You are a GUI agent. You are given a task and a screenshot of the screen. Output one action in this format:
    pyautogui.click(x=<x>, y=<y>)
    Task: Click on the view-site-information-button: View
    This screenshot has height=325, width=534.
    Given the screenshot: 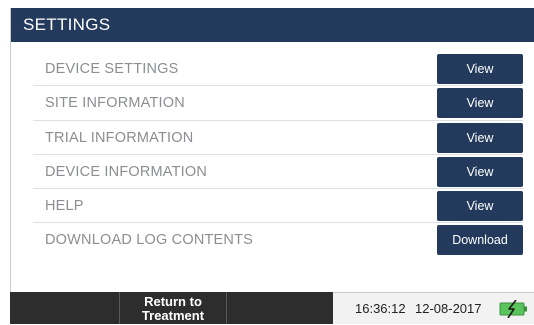 What is the action you would take?
    pyautogui.click(x=480, y=103)
    